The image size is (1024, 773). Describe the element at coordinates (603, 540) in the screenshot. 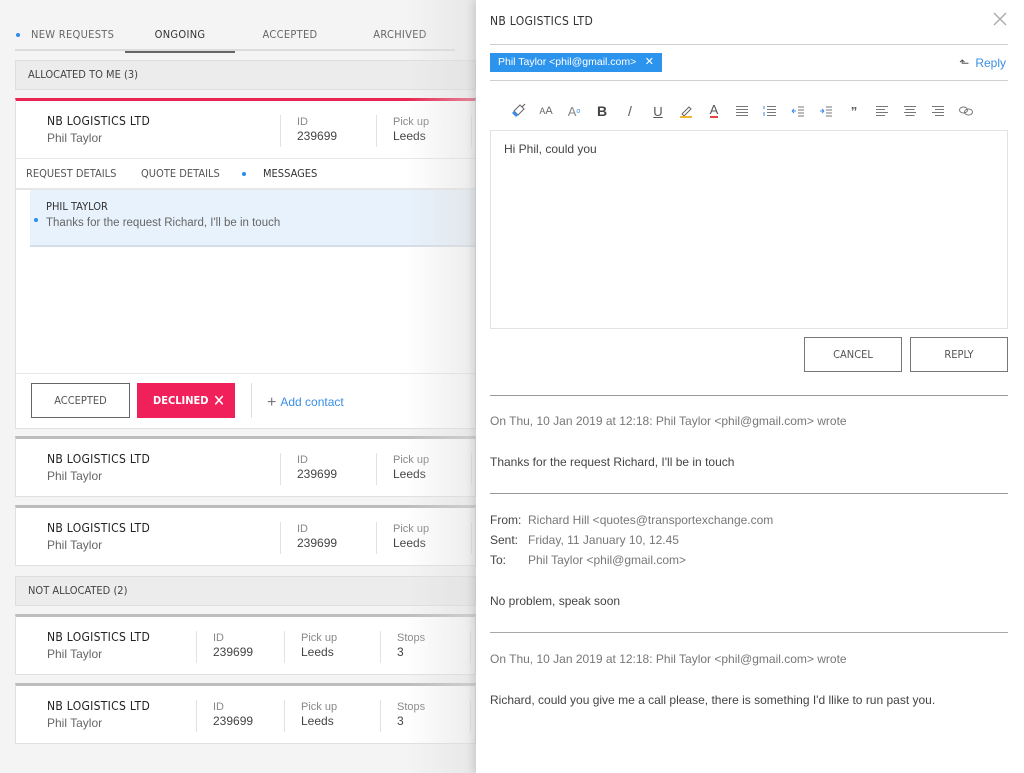

I see `sent-value: Friday, 11 January 10, 12.45` at that location.